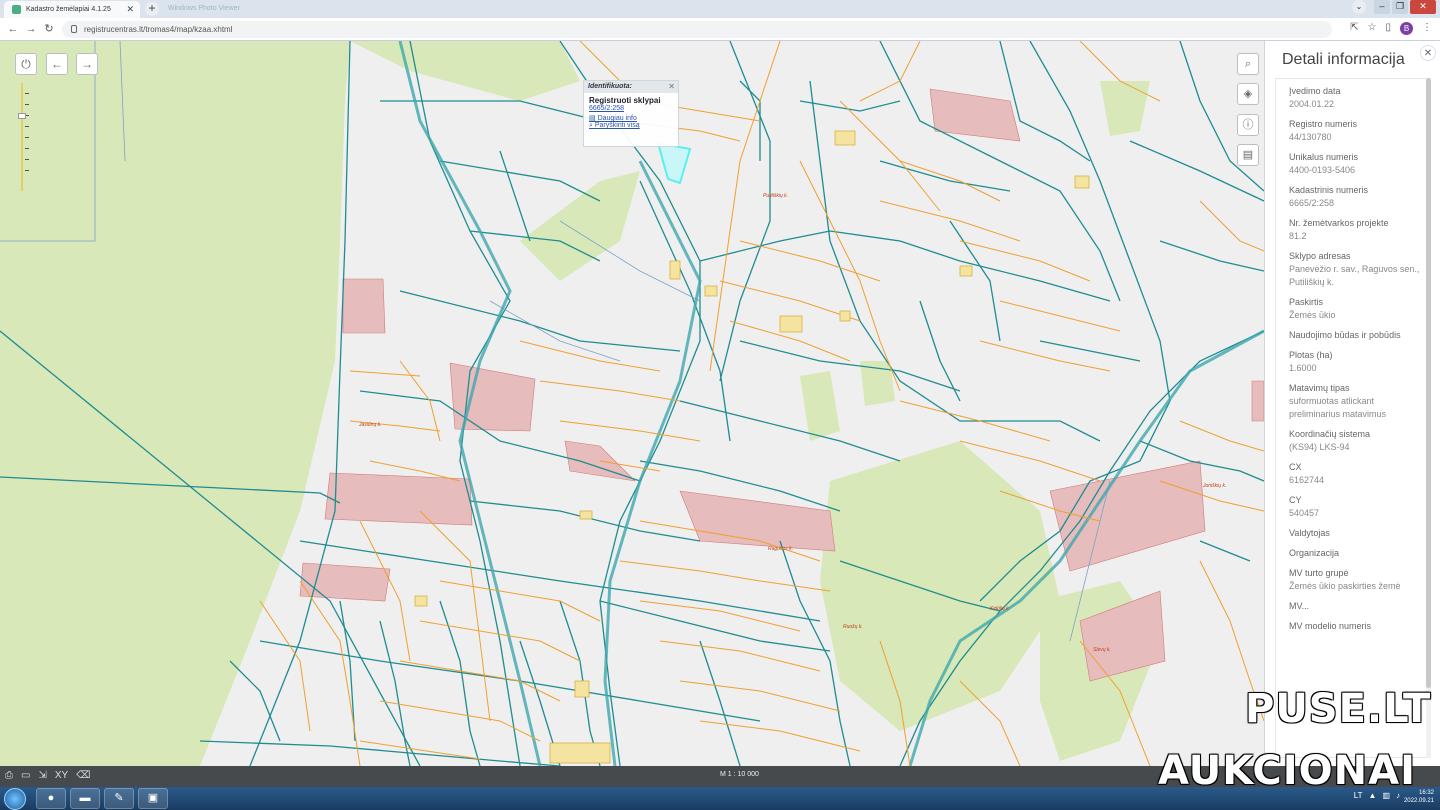 This screenshot has width=1440, height=810. I want to click on more-info-link: ▤ Daugiau info, so click(631, 117).